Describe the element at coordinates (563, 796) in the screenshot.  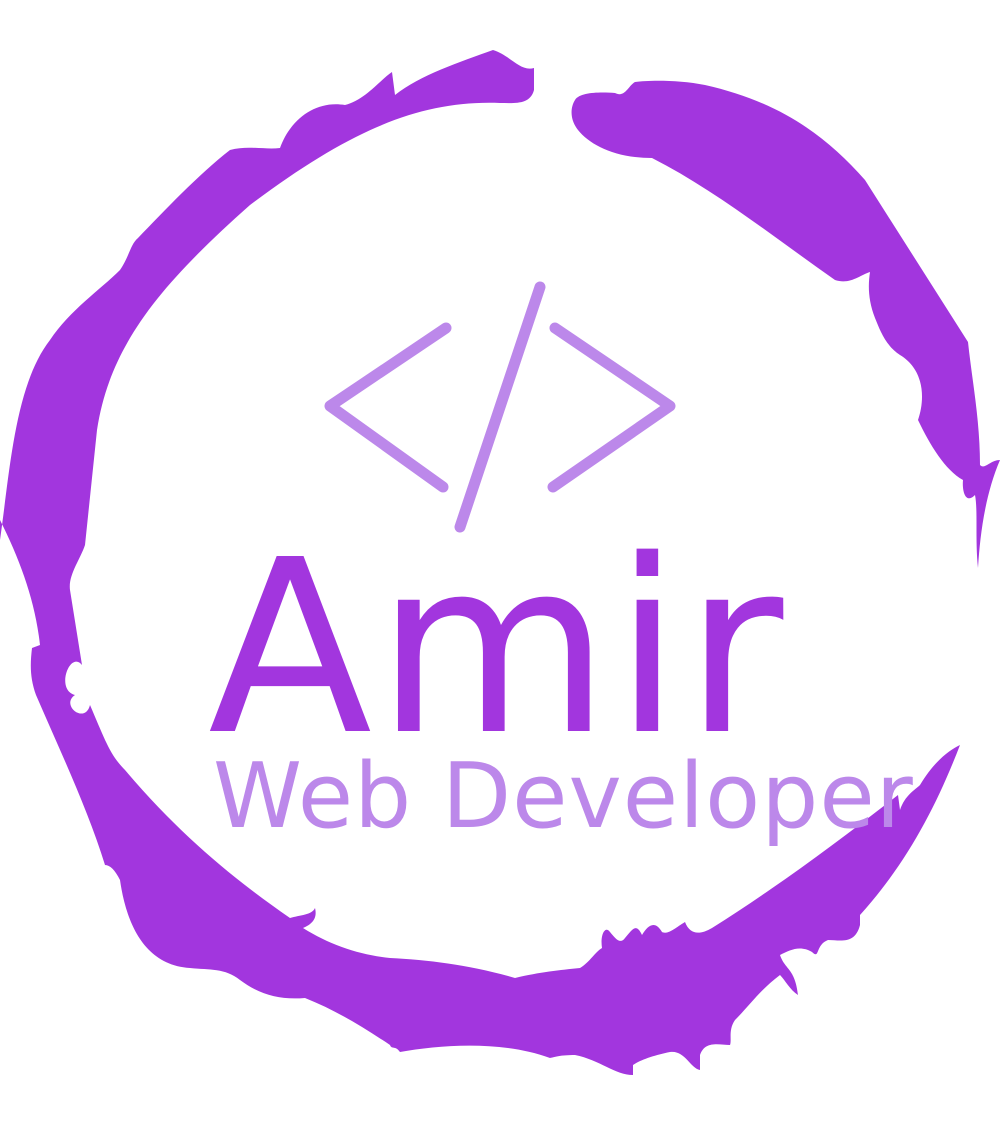
I see `brand-subtitle: Web Developer` at that location.